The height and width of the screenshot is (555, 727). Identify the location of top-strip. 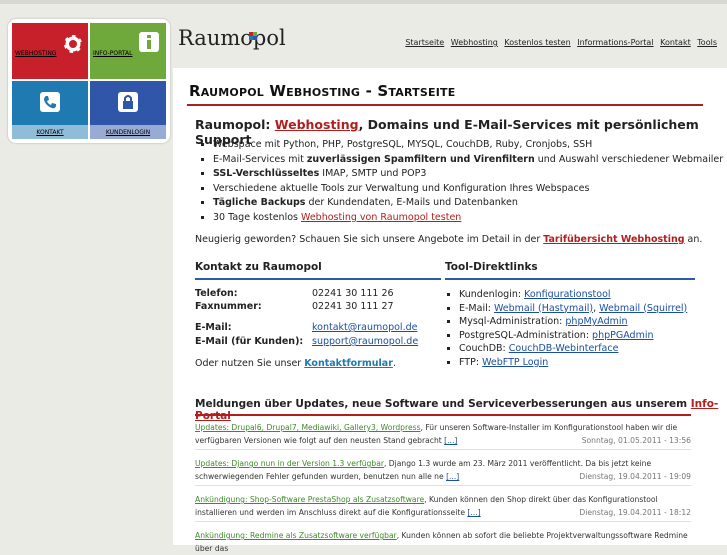
(363, 2).